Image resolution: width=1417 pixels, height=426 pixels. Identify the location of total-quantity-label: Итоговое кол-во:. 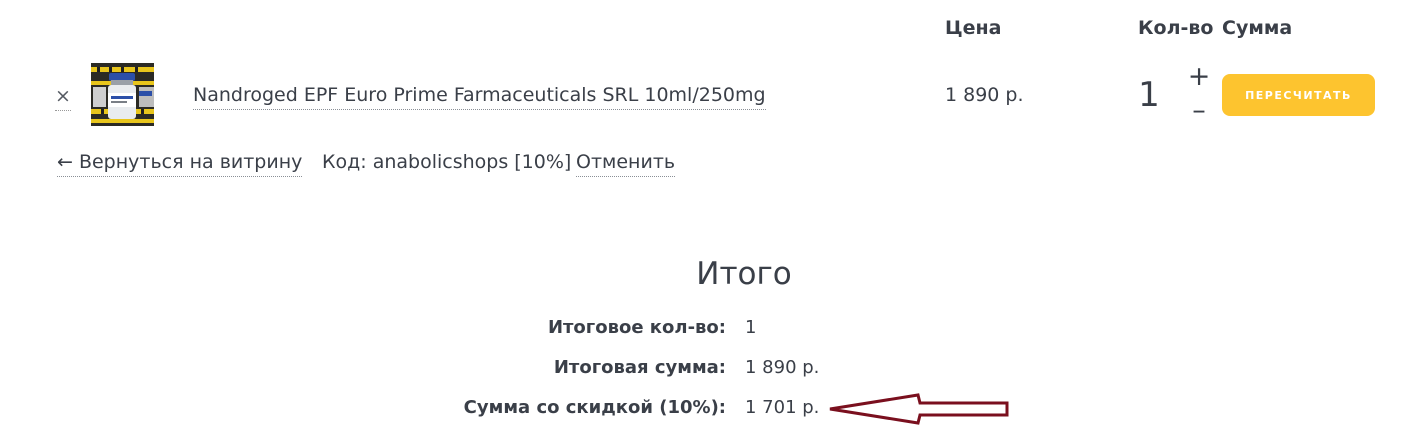
(636, 327).